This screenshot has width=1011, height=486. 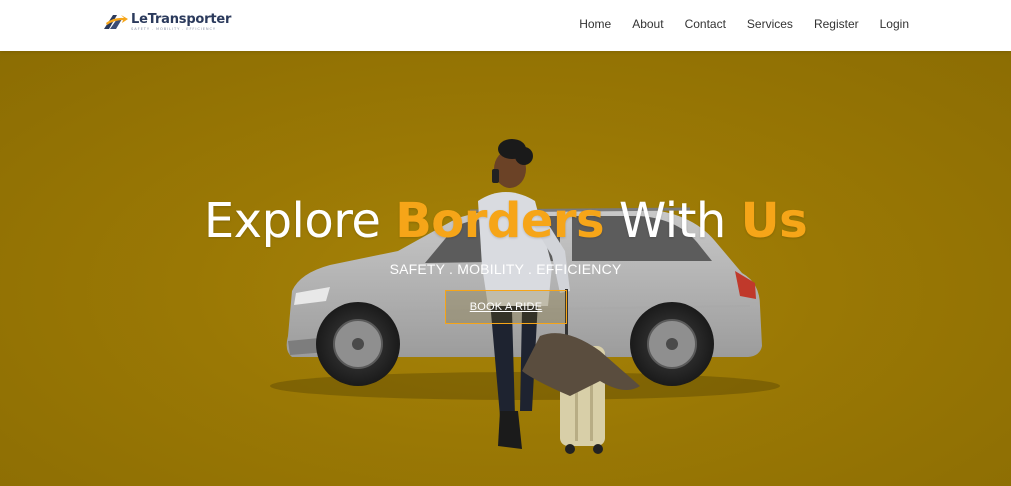 What do you see at coordinates (774, 221) in the screenshot?
I see `hero-title-accent-us: Us` at bounding box center [774, 221].